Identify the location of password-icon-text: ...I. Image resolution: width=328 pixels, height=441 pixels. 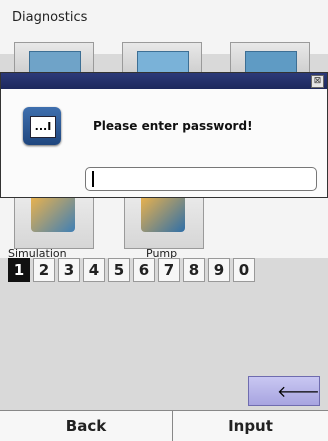
(43, 127).